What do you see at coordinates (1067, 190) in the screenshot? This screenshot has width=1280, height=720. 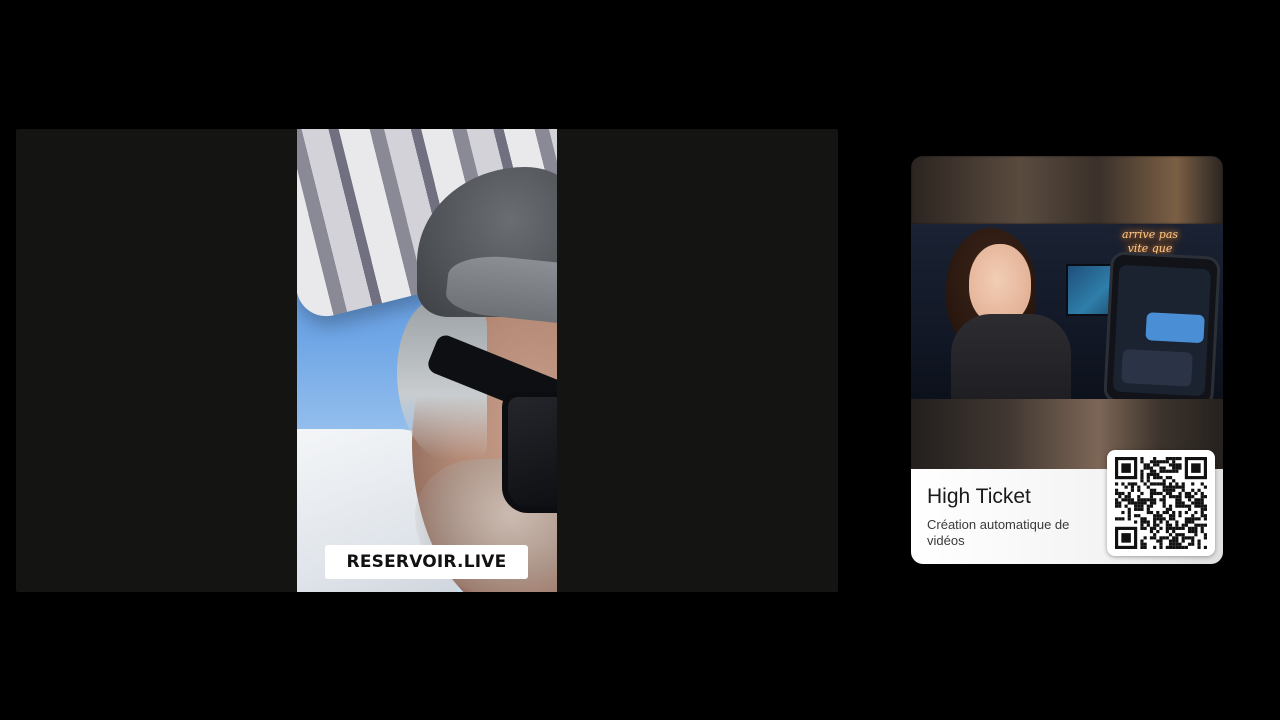 I see `card-top-blur` at bounding box center [1067, 190].